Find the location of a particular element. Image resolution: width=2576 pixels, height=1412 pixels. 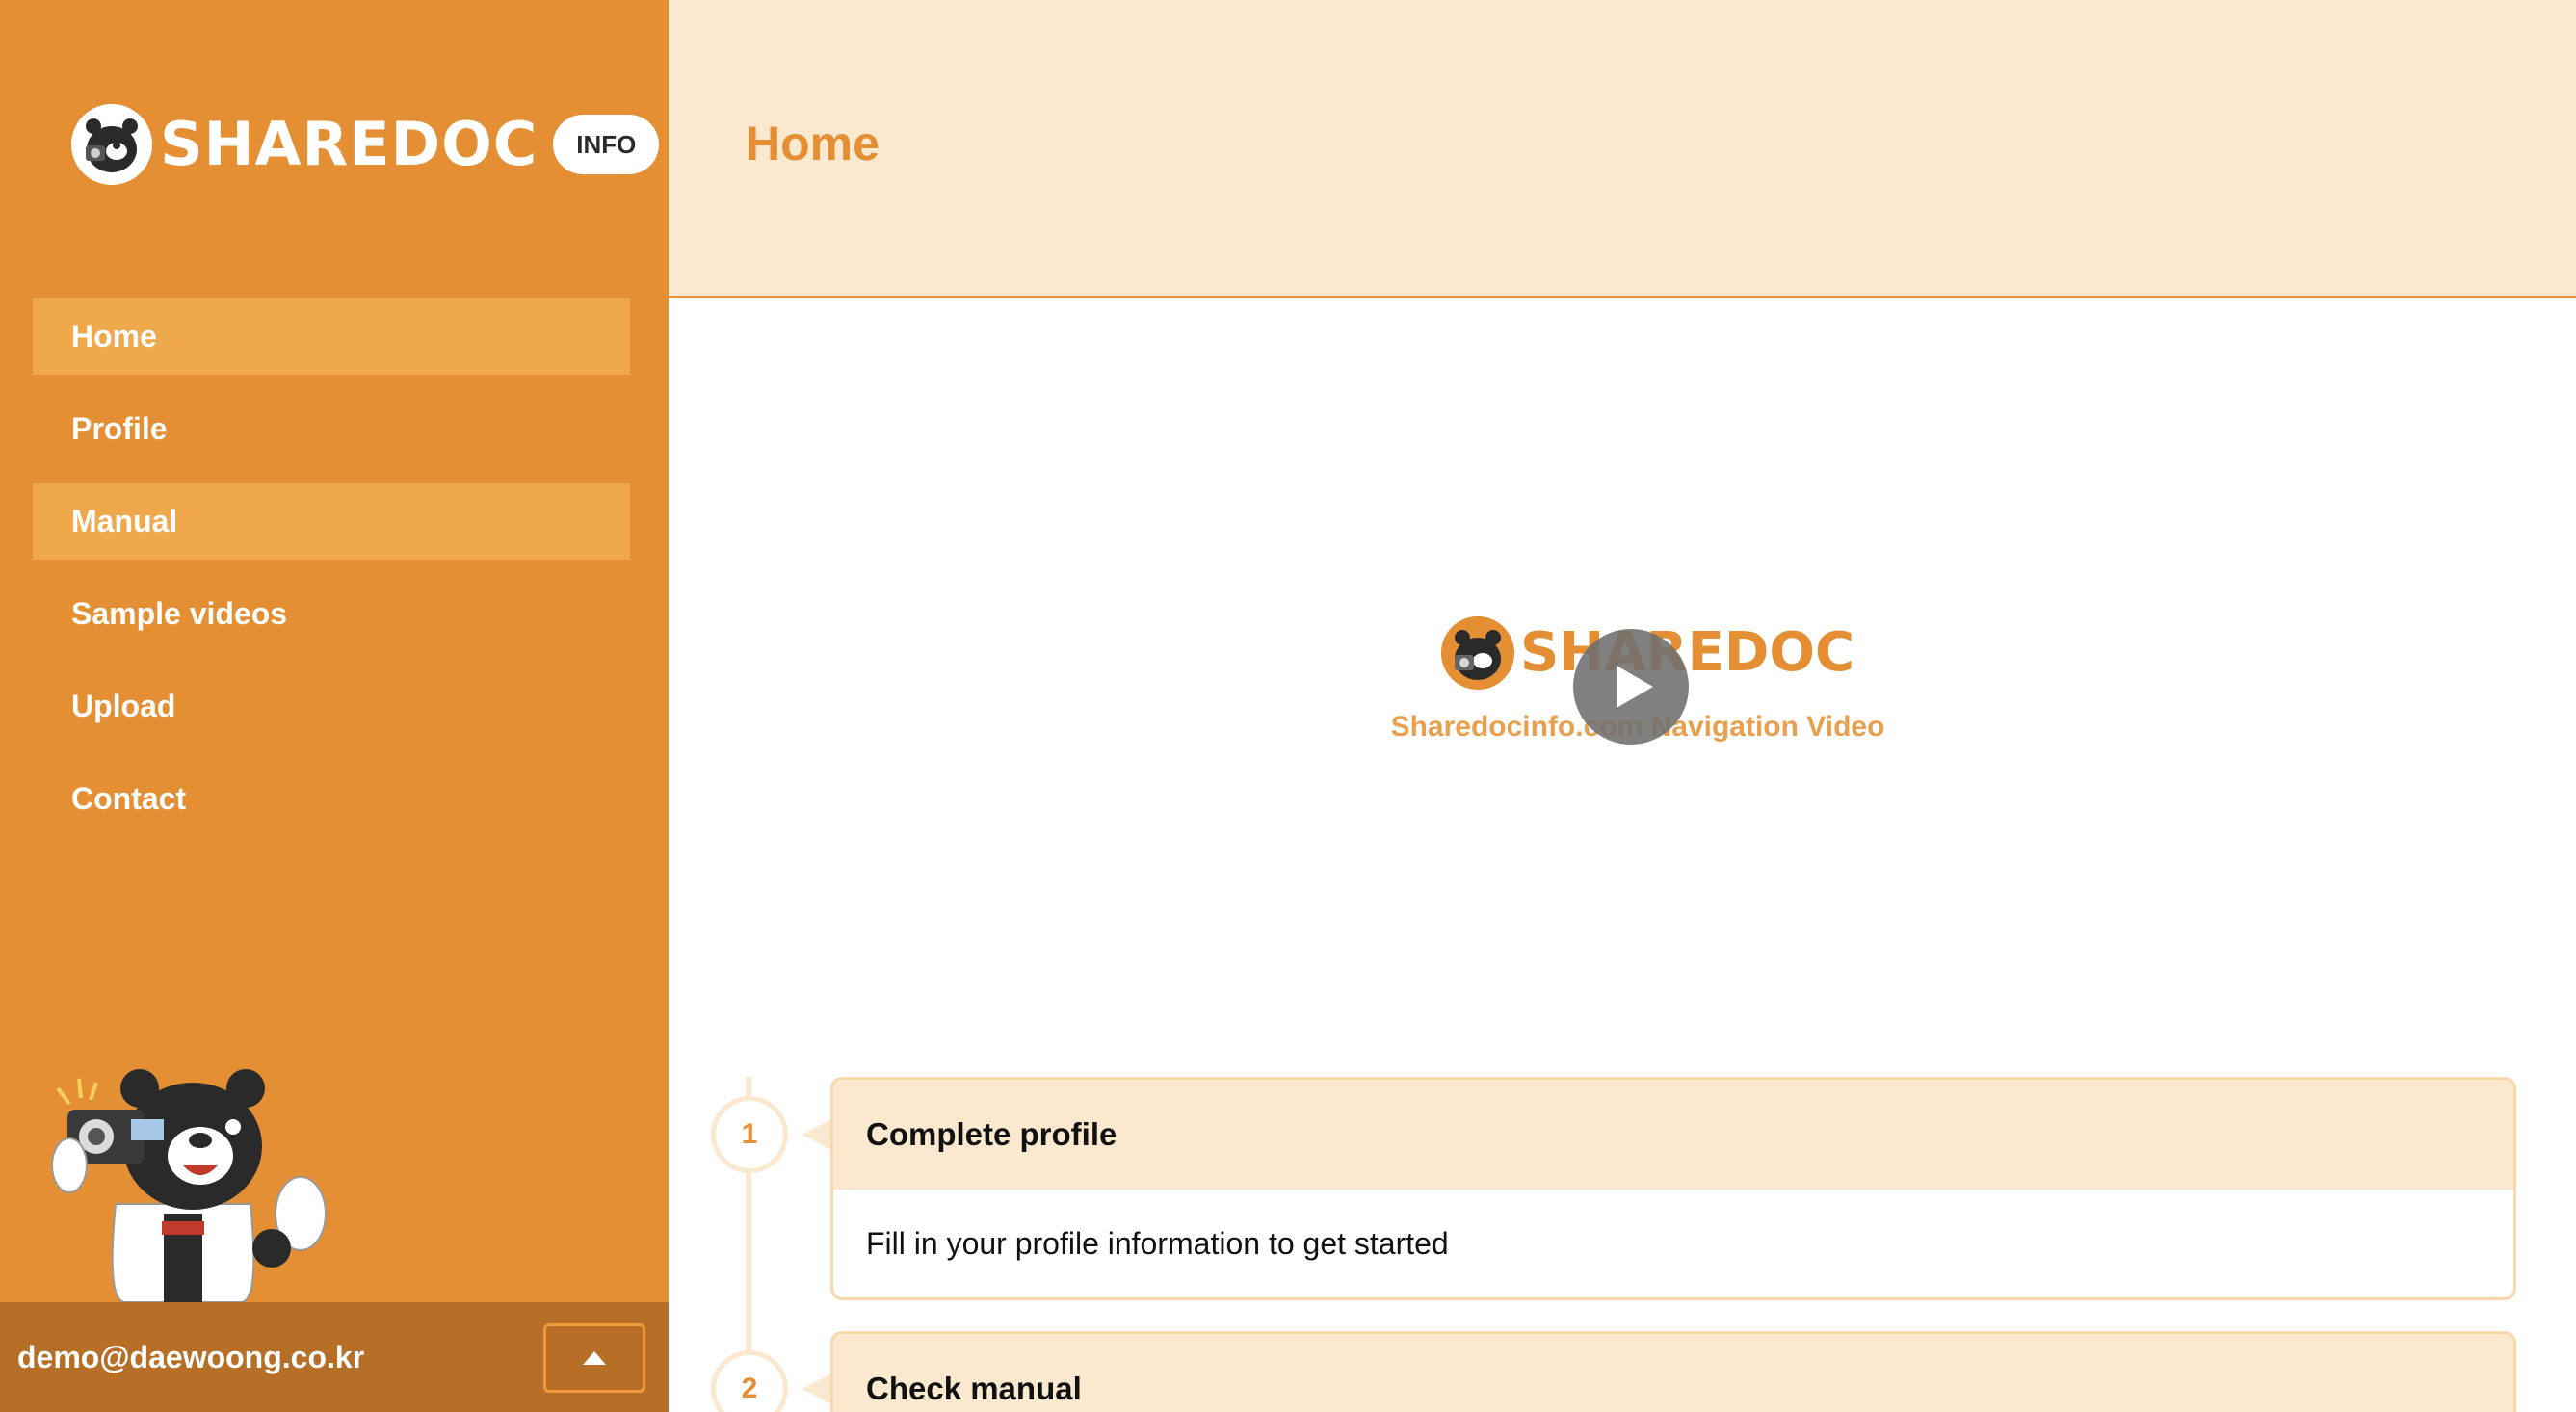

user-email: demo@daewoong.co.kr is located at coordinates (191, 1356).